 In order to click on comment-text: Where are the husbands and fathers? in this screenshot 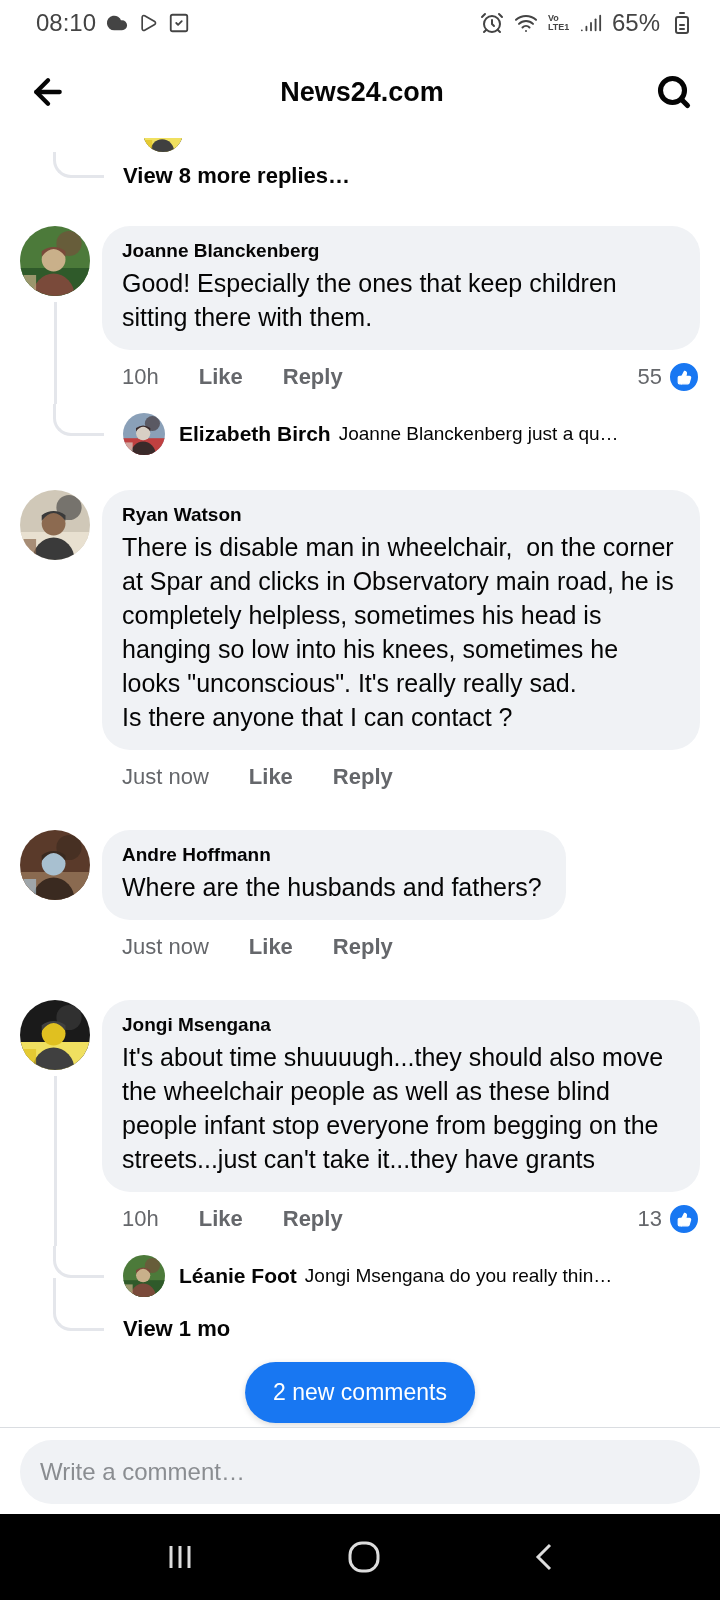, I will do `click(332, 887)`.